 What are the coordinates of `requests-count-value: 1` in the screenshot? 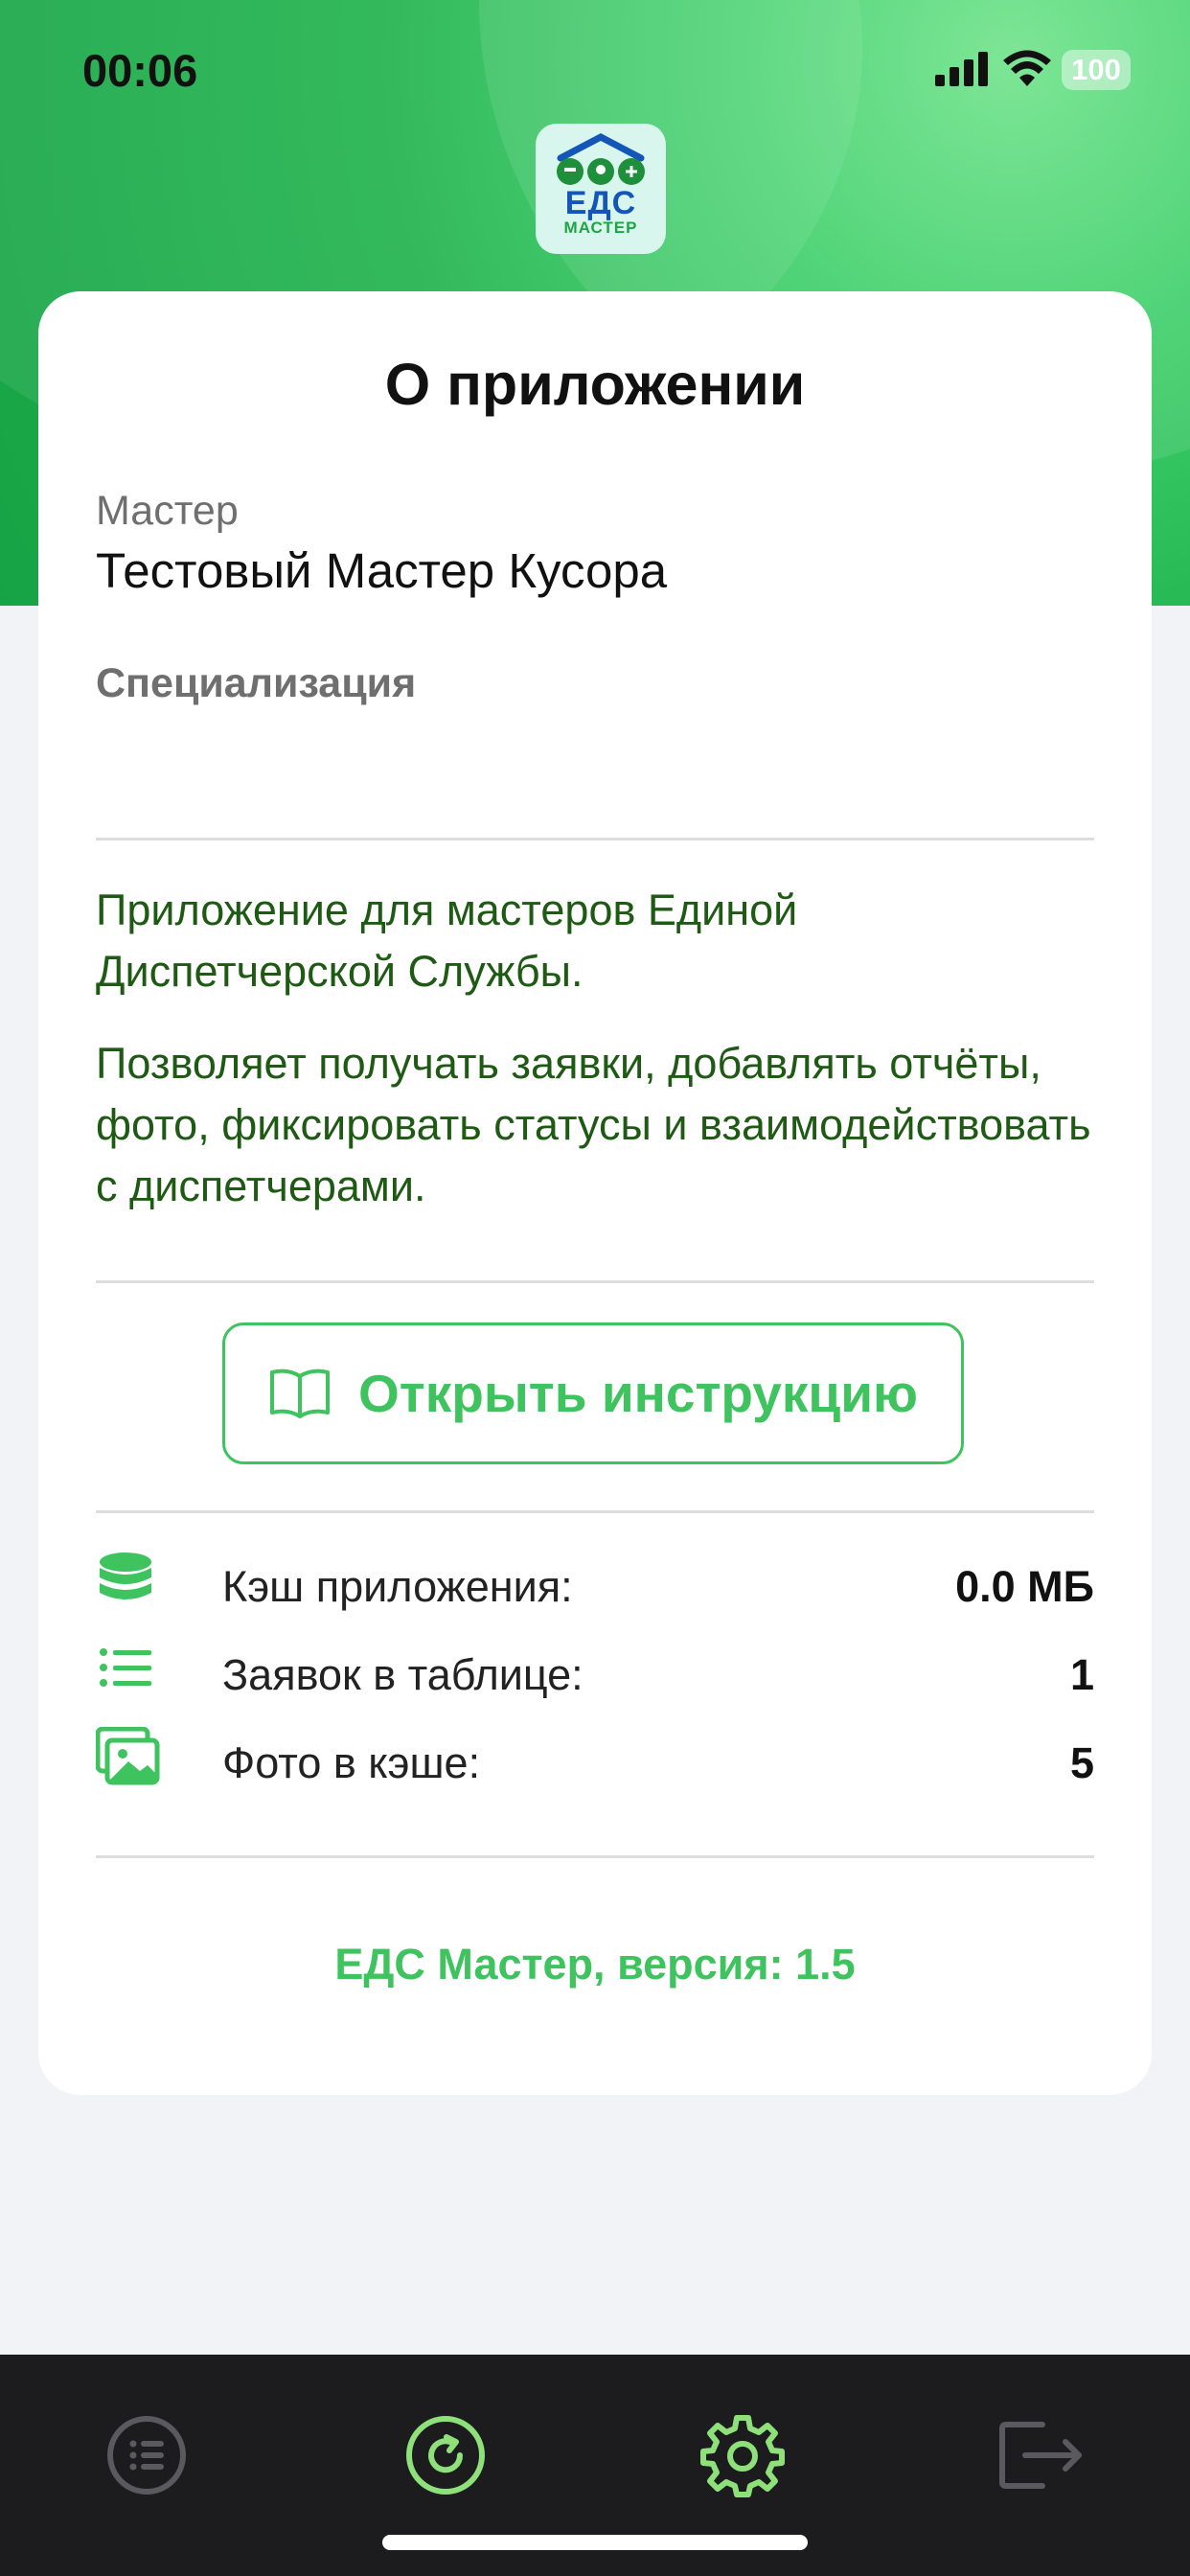 It's located at (1081, 1674).